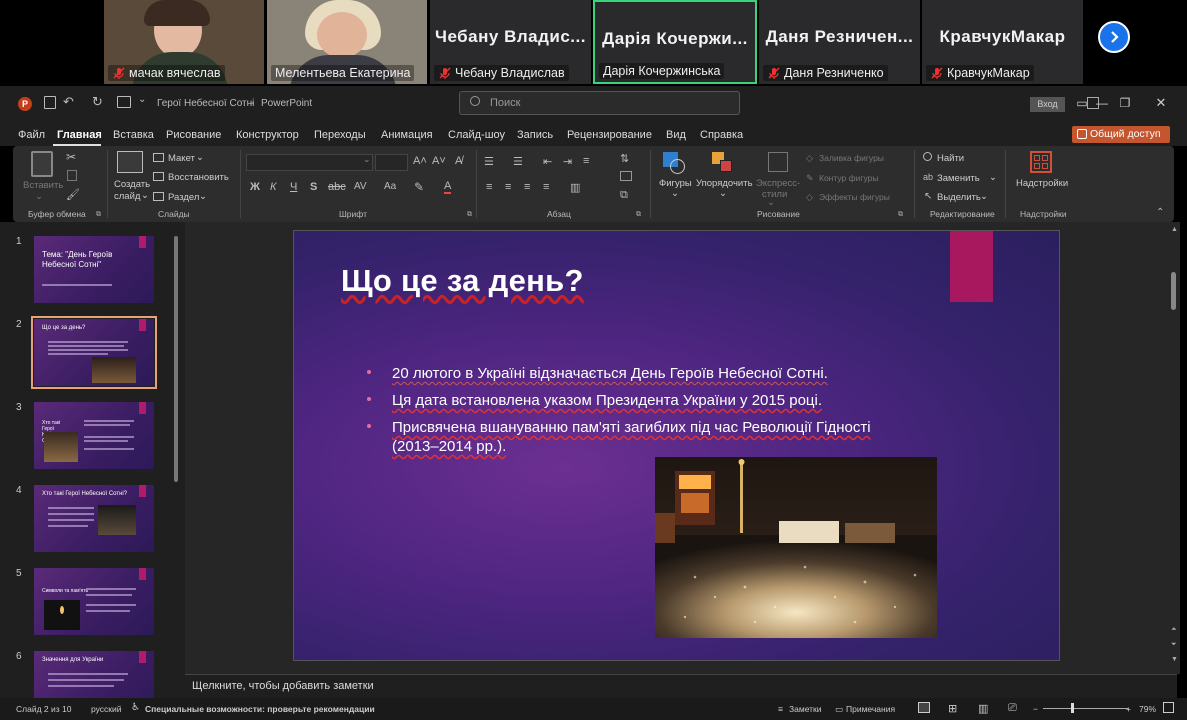  Describe the element at coordinates (124, 102) in the screenshot. I see `slideshow-icon` at that location.